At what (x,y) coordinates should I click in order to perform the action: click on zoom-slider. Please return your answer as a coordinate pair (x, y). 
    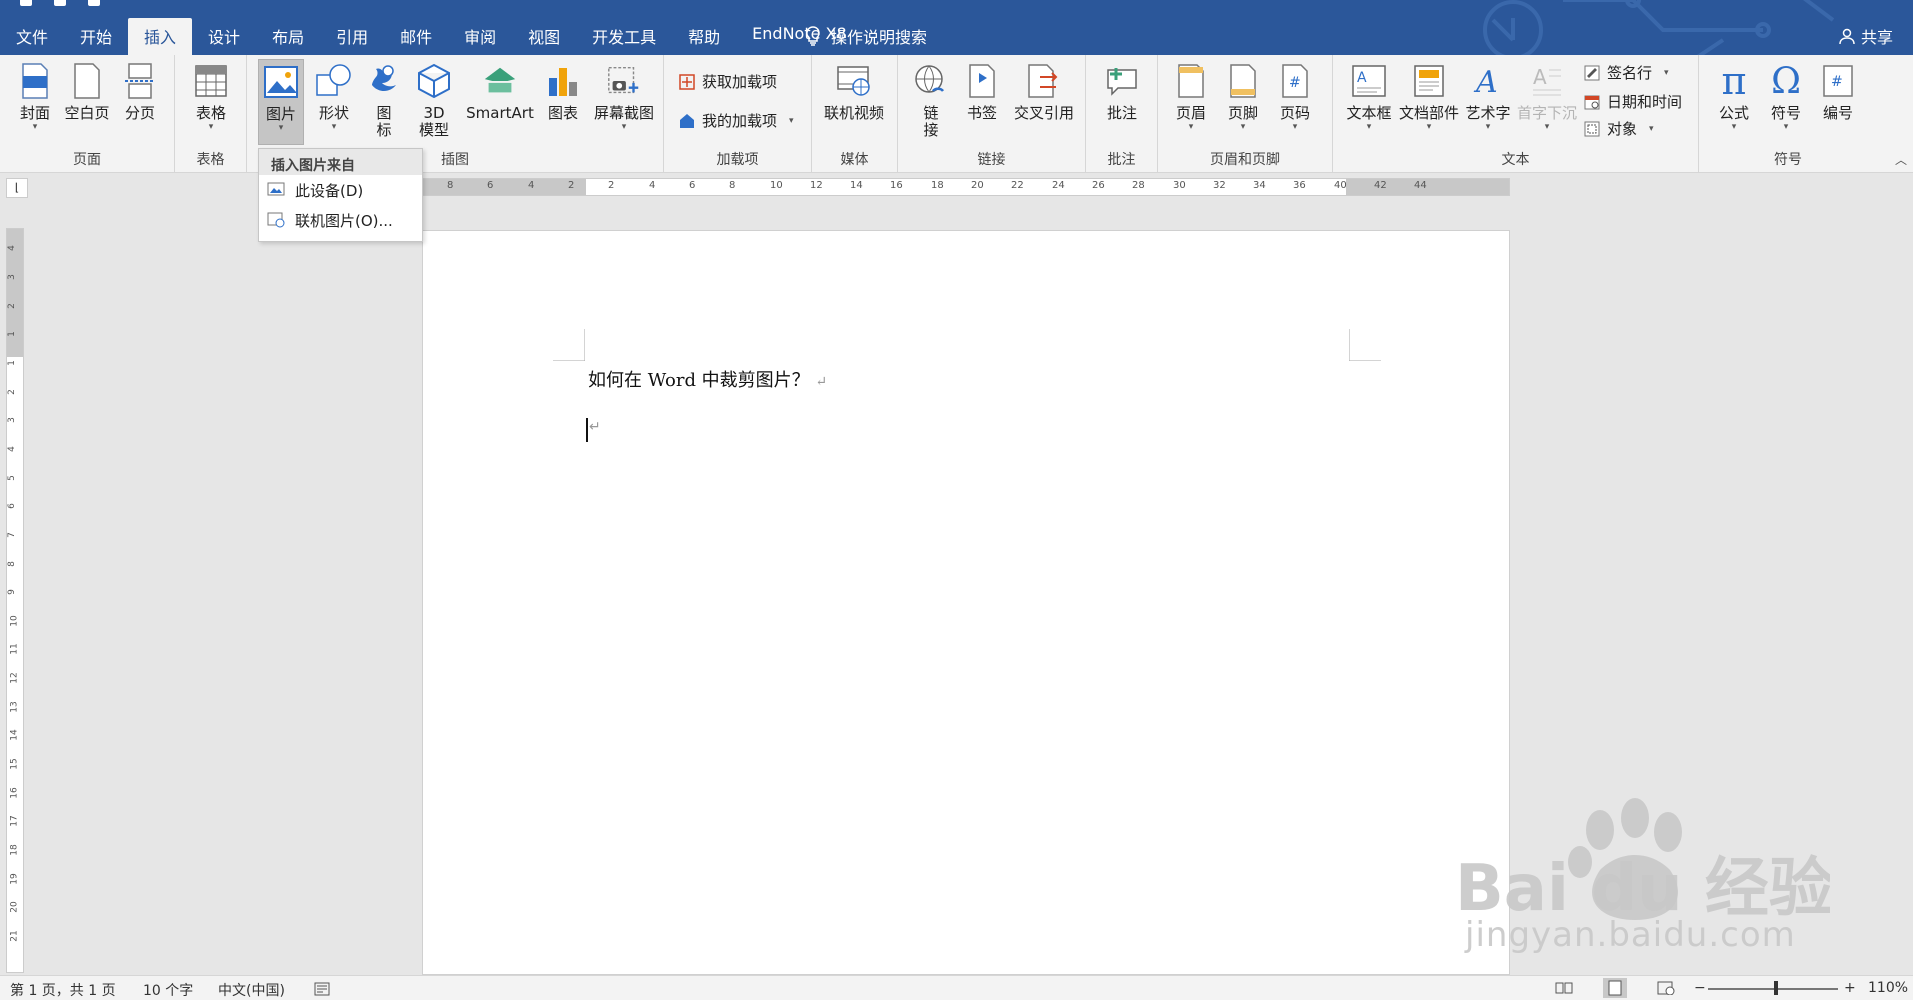
    Looking at the image, I should click on (1773, 989).